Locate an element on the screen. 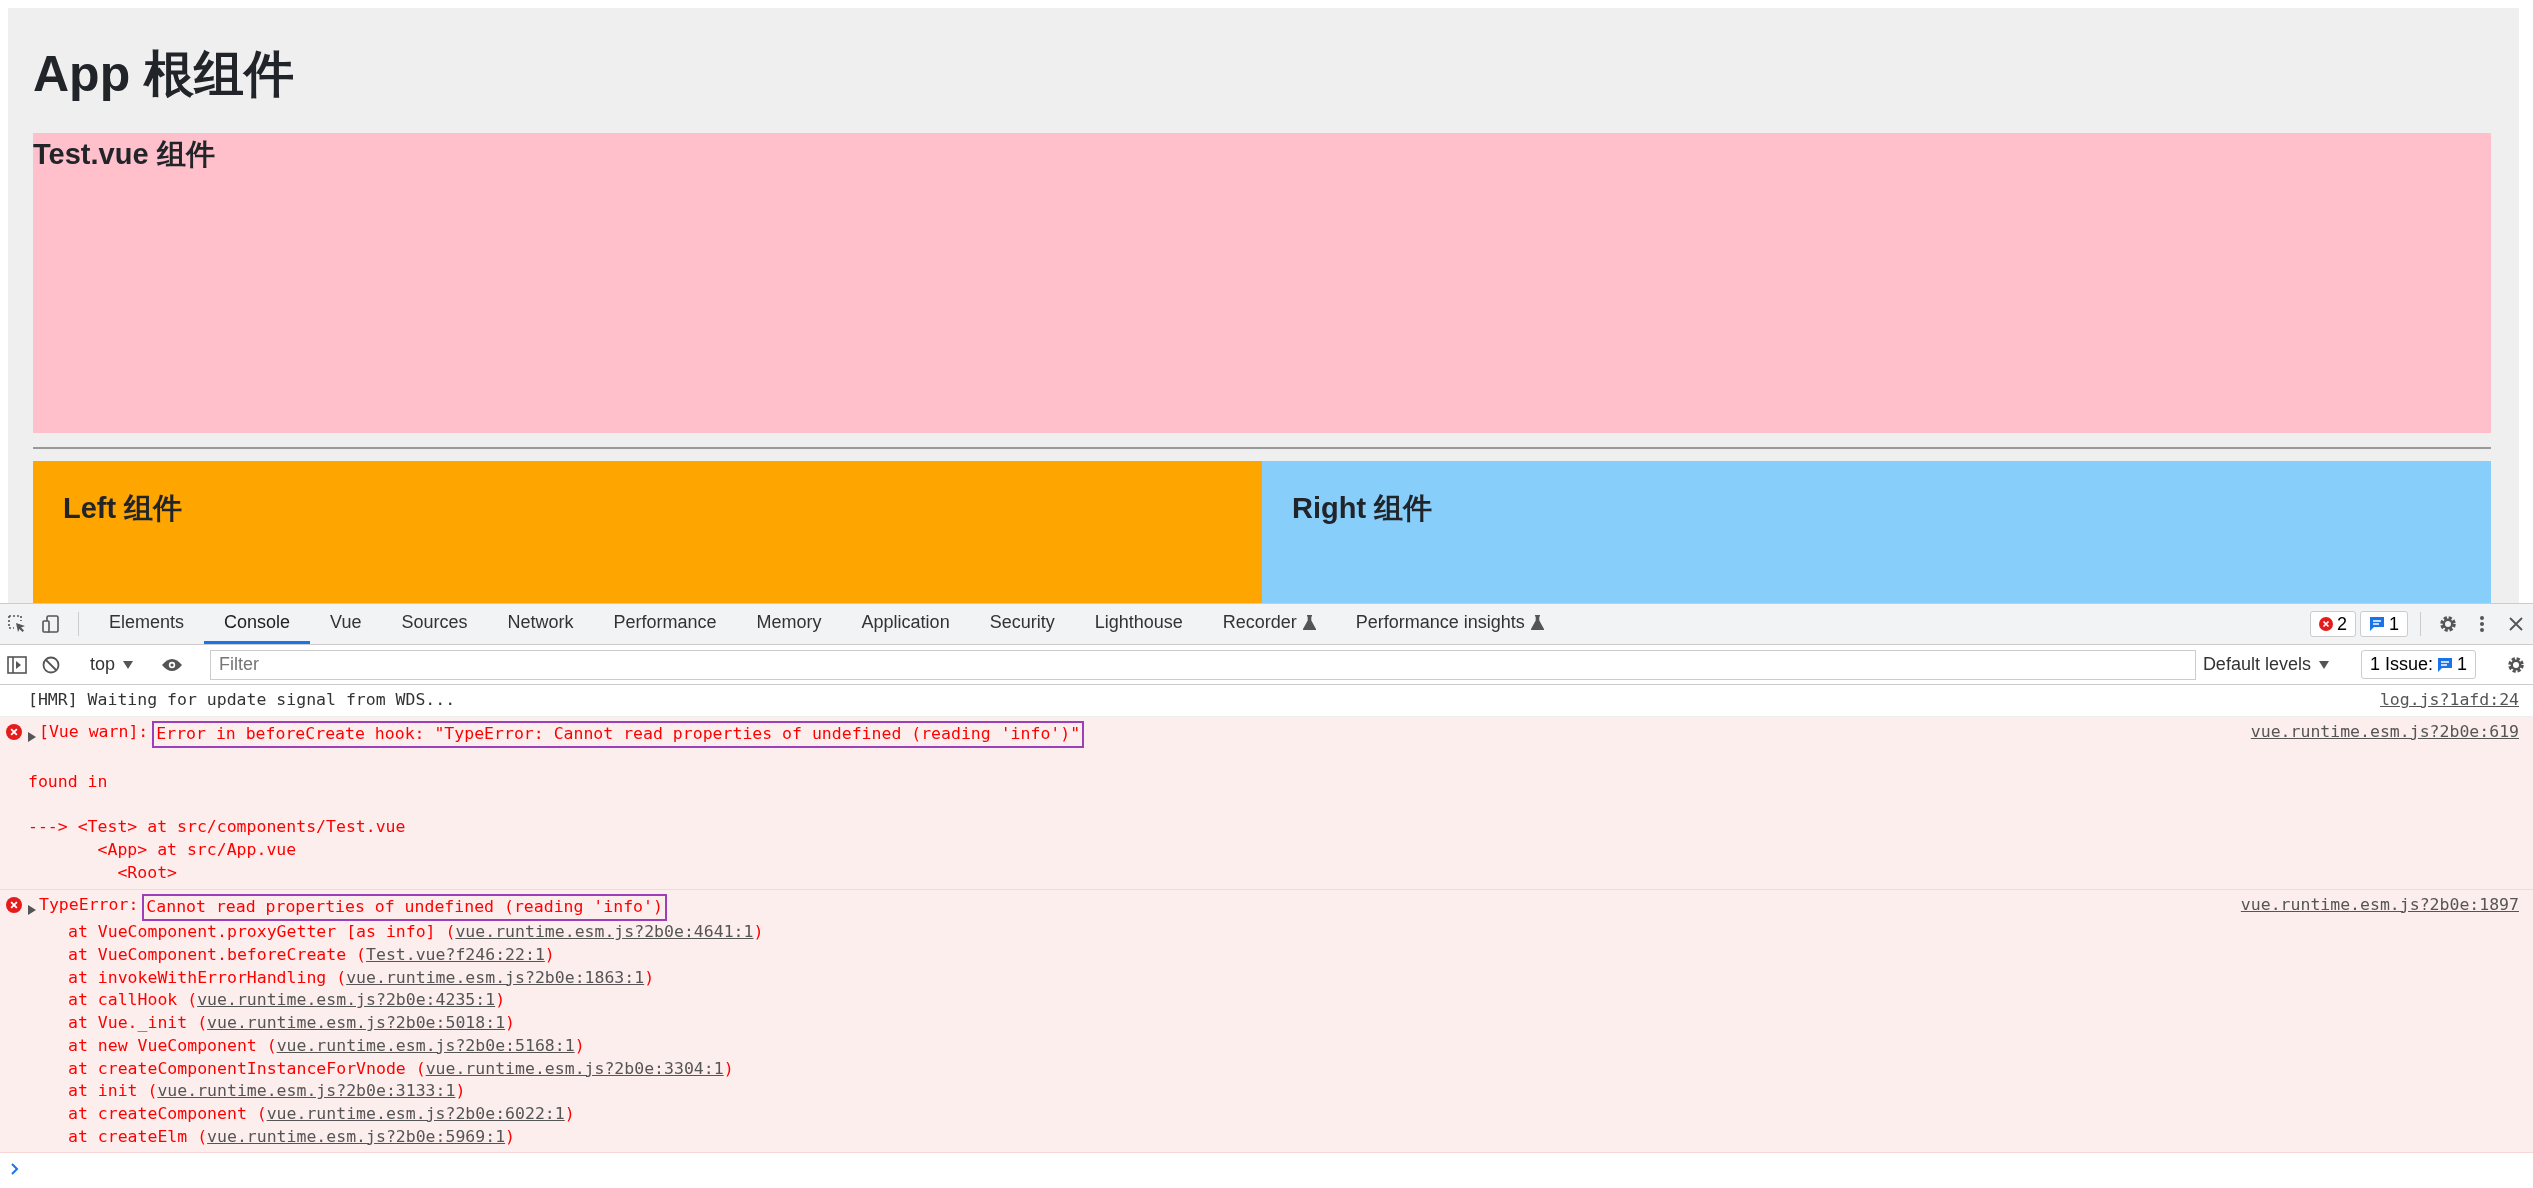 The height and width of the screenshot is (1188, 2533). devtools-tab: Console is located at coordinates (257, 624).